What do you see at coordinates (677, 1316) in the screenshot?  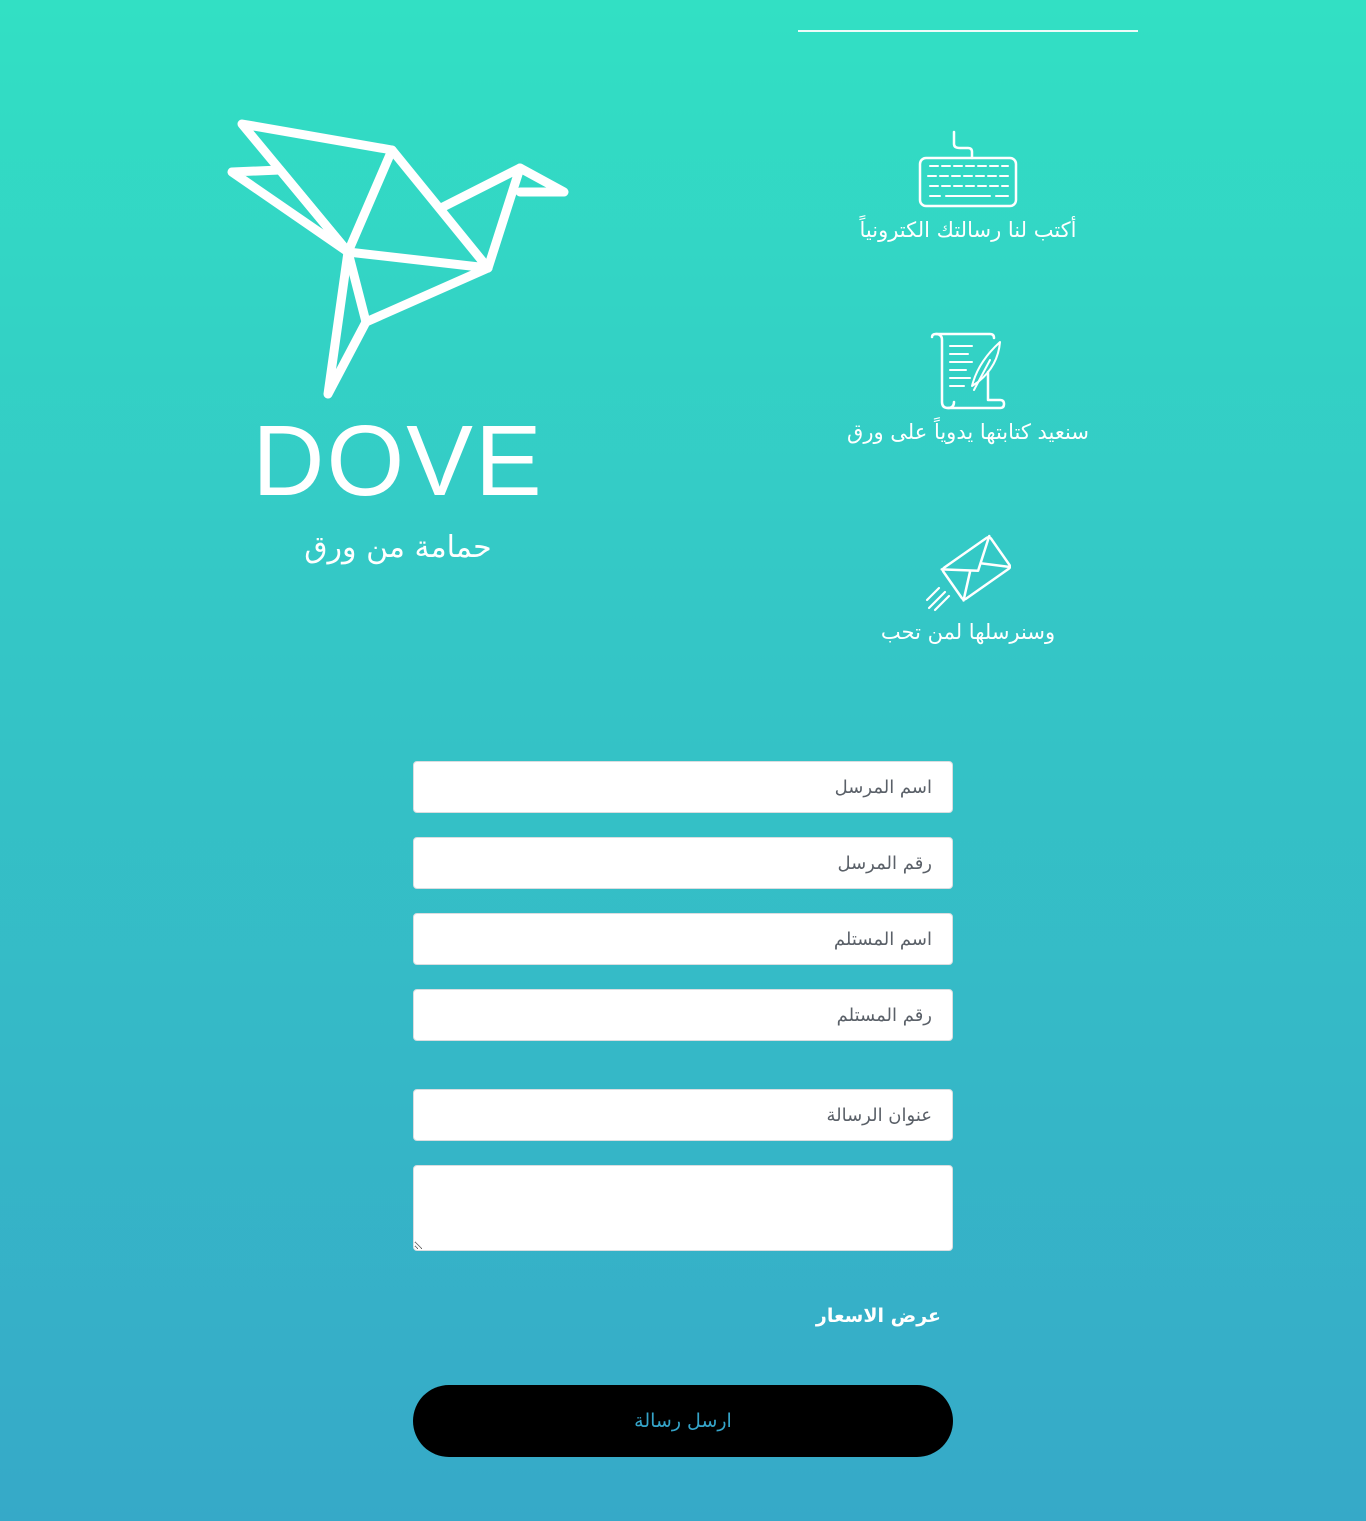 I see `view-prices-link: عرض الاسعار` at bounding box center [677, 1316].